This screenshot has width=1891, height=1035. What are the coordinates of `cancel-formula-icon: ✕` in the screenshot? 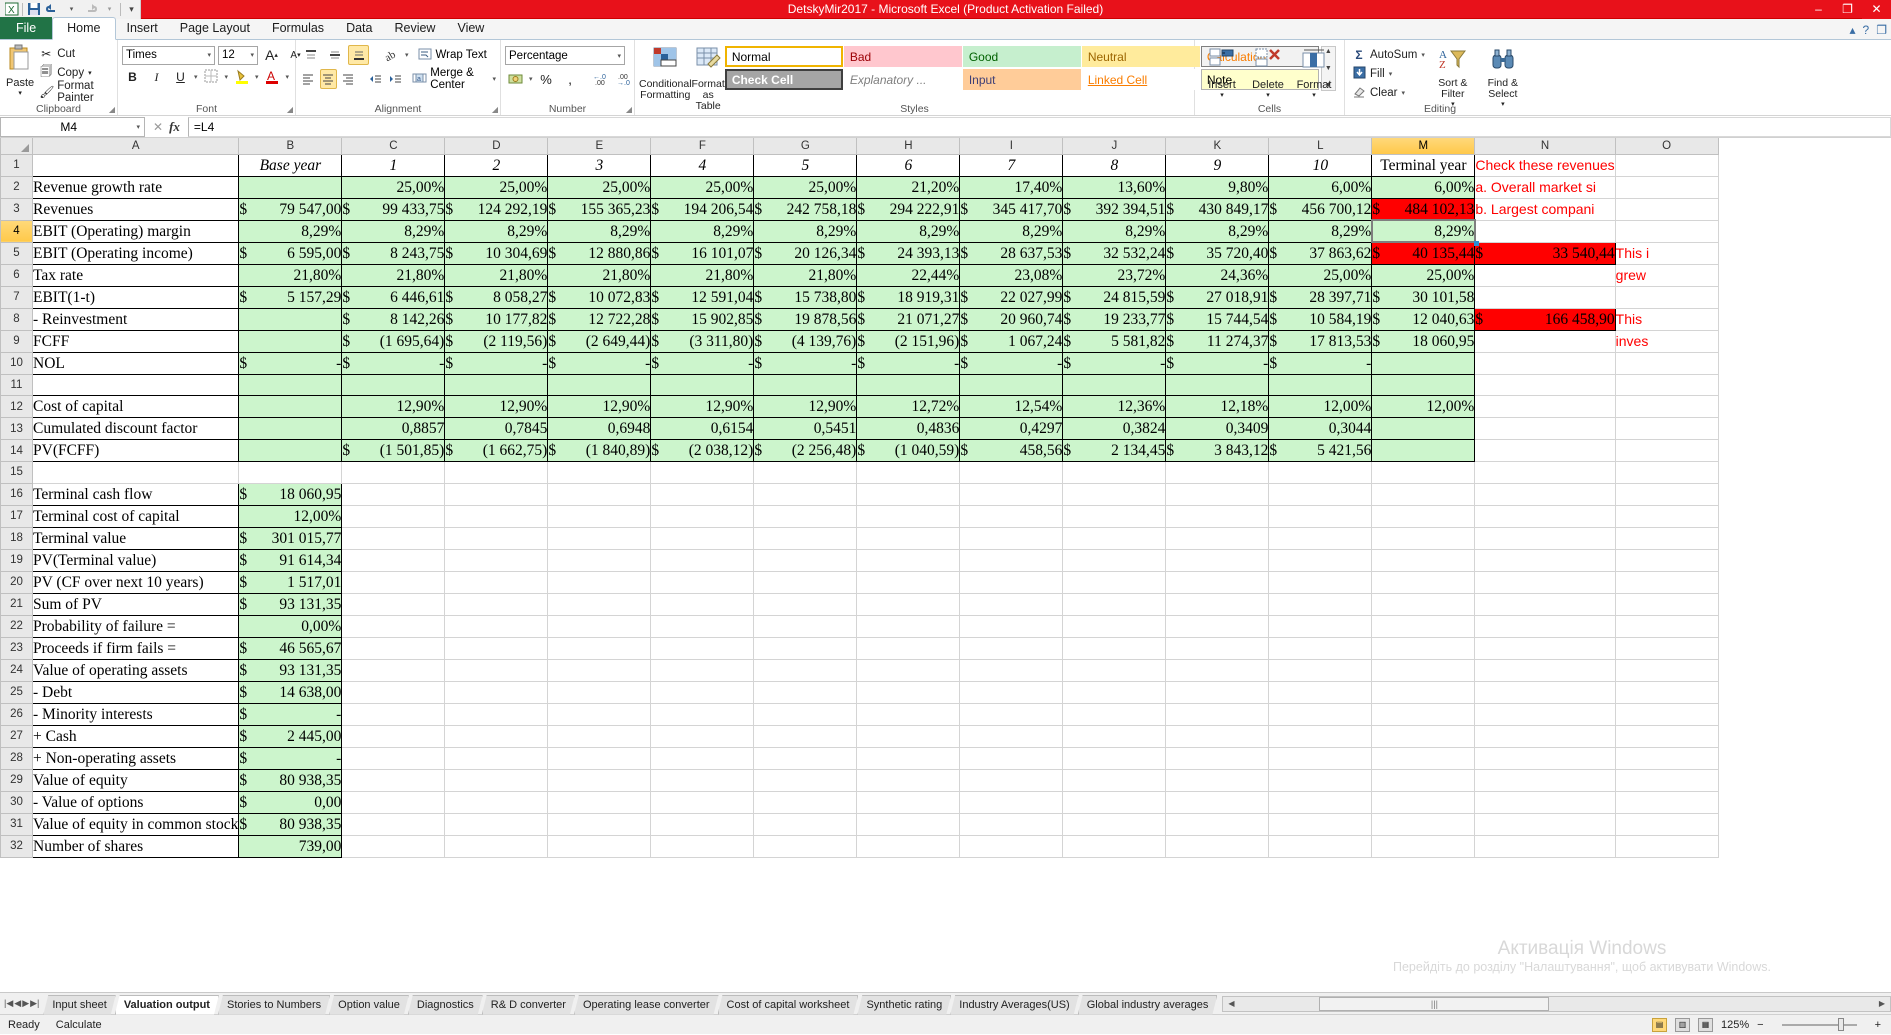 It's located at (158, 127).